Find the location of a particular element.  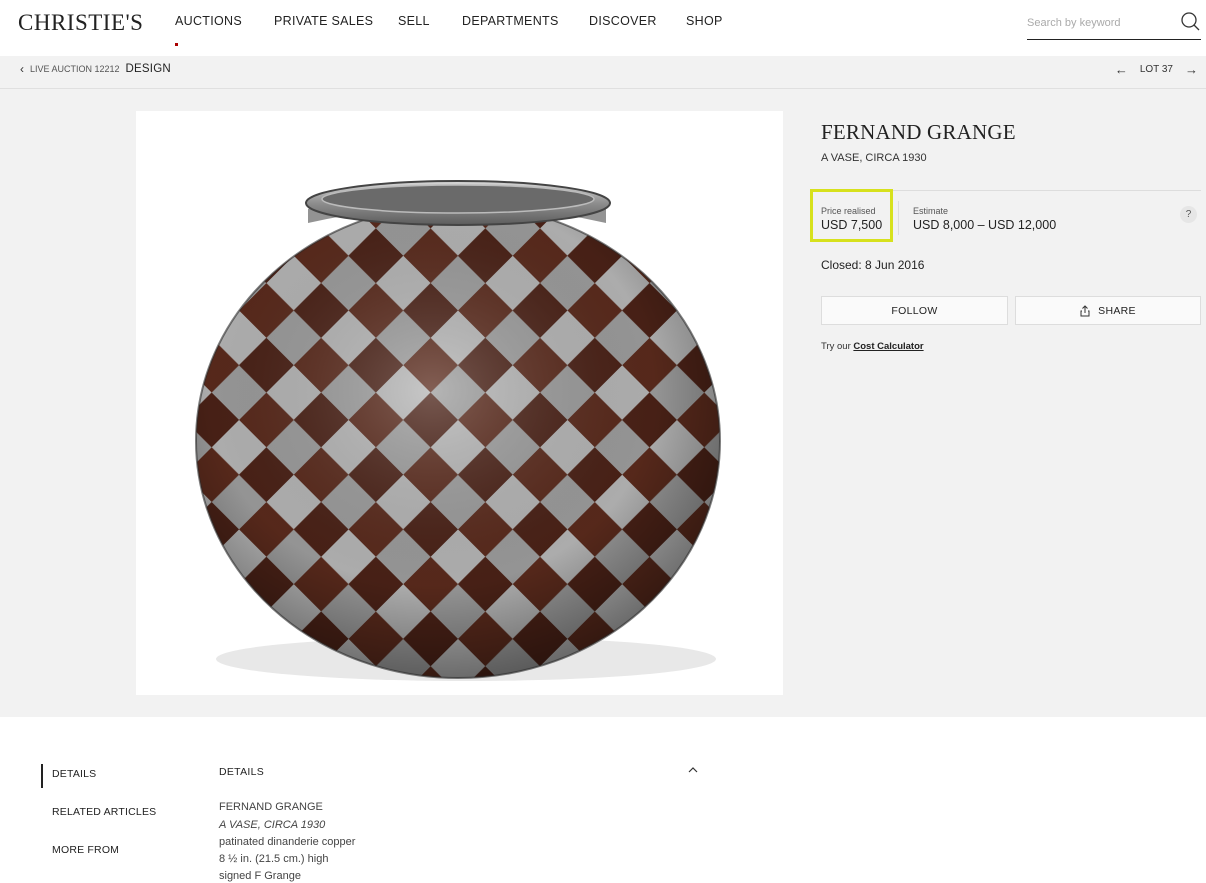

nav-private-sales: PRIVATE SALES is located at coordinates (323, 21).